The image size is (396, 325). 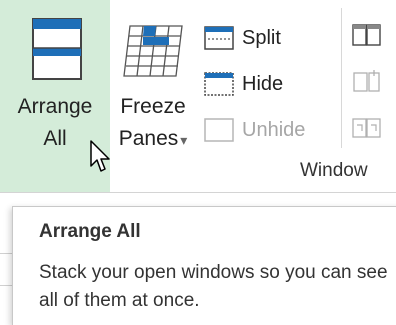 What do you see at coordinates (198, 192) in the screenshot?
I see `ribbon-bottom-border` at bounding box center [198, 192].